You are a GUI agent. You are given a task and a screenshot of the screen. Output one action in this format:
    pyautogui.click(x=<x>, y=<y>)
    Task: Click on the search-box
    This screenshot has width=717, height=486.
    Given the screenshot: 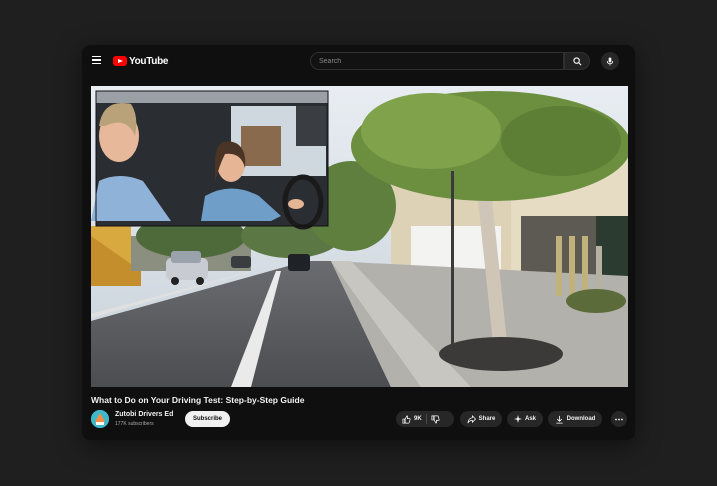 What is the action you would take?
    pyautogui.click(x=437, y=61)
    